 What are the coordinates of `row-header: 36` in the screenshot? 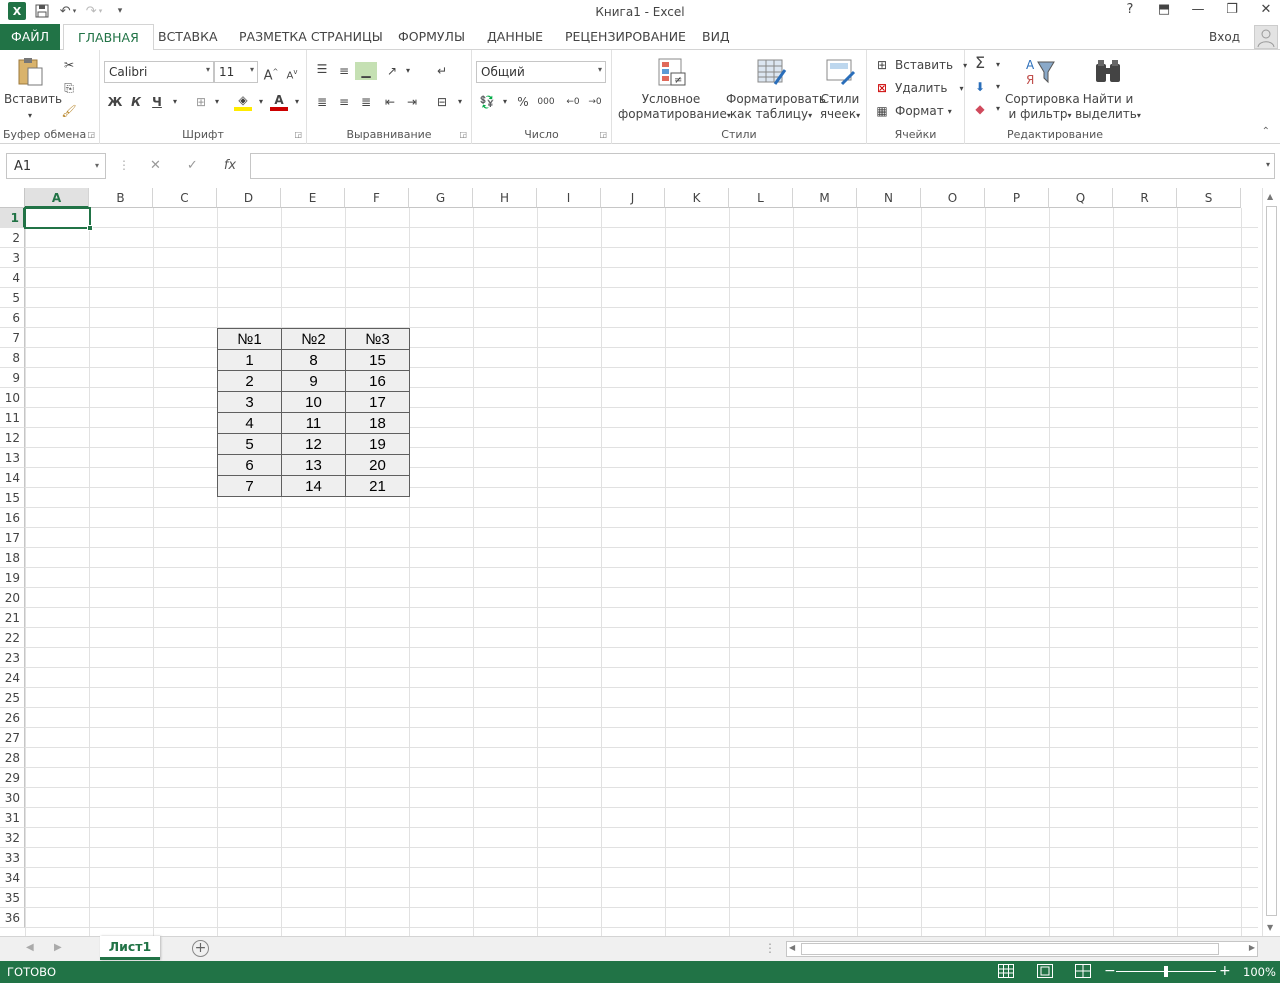 It's located at (12, 918).